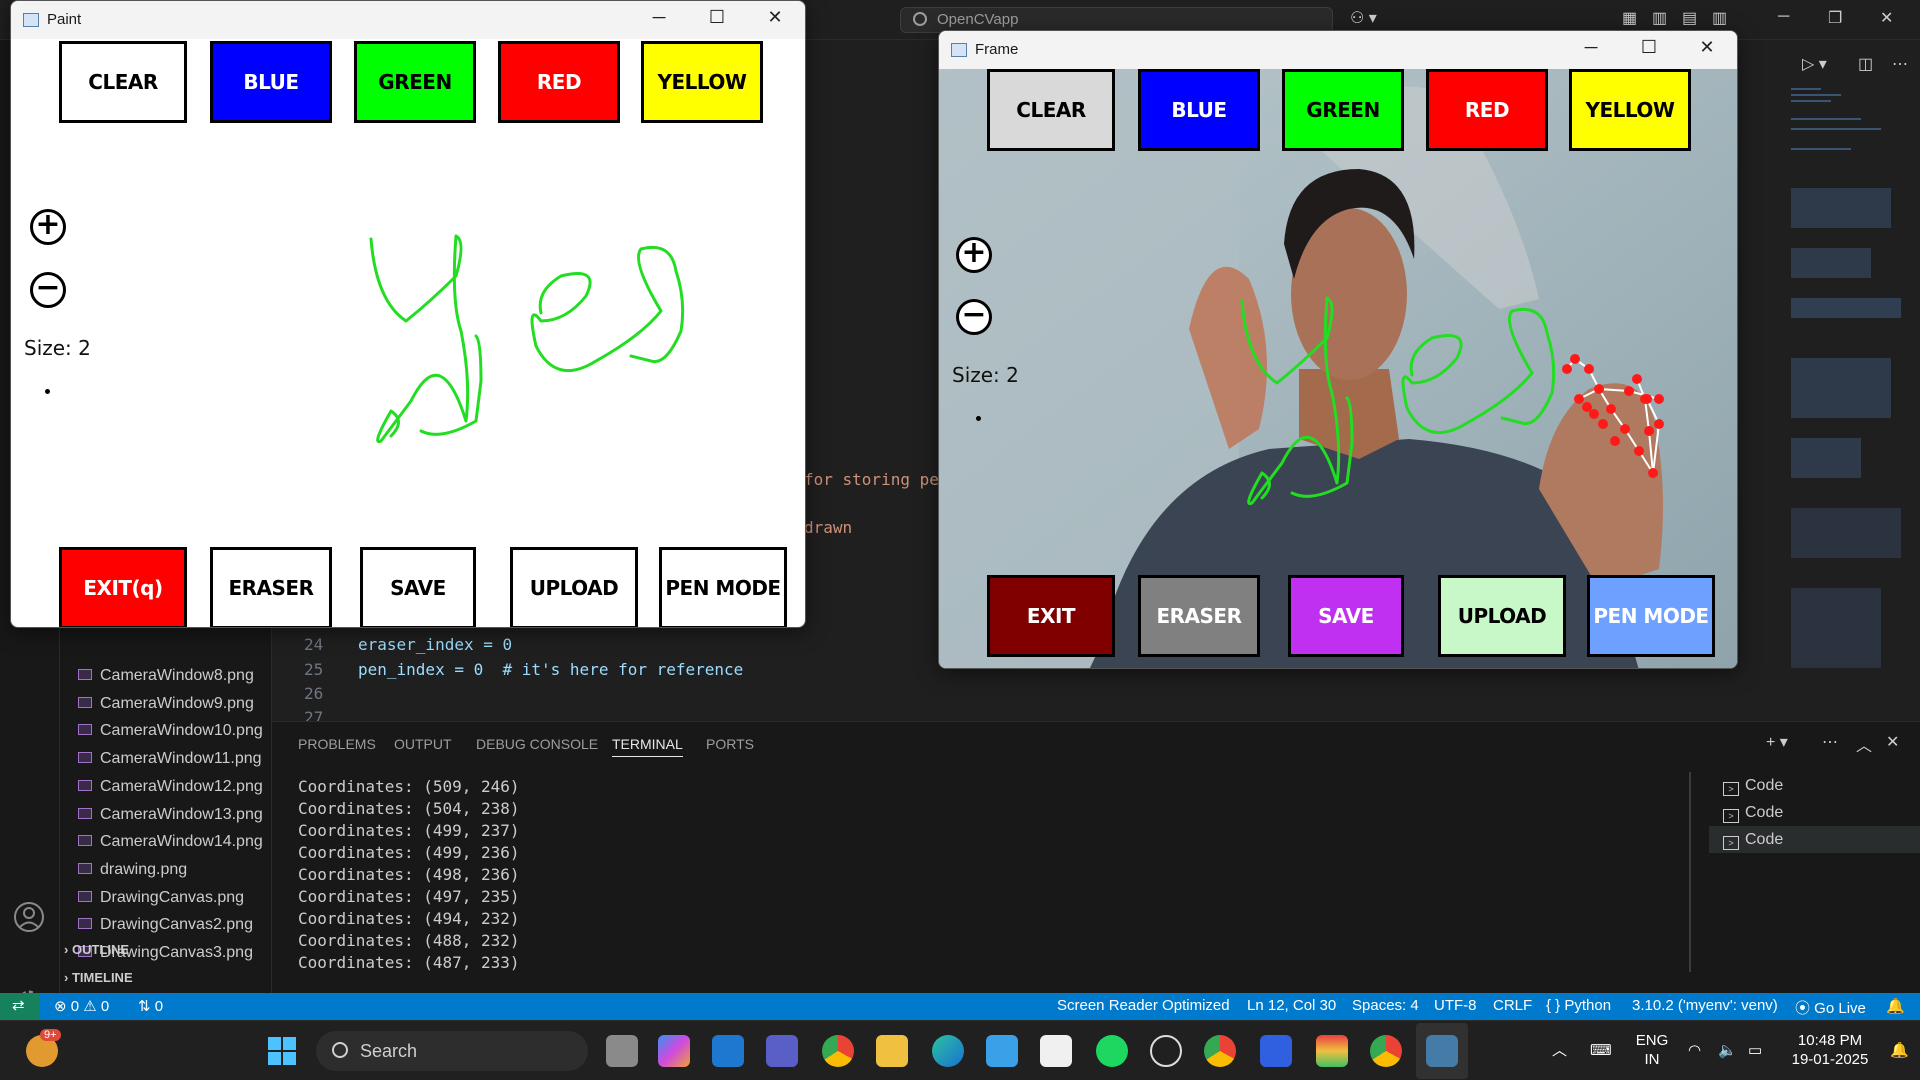 The image size is (1920, 1080). I want to click on app-icon, so click(1276, 1051).